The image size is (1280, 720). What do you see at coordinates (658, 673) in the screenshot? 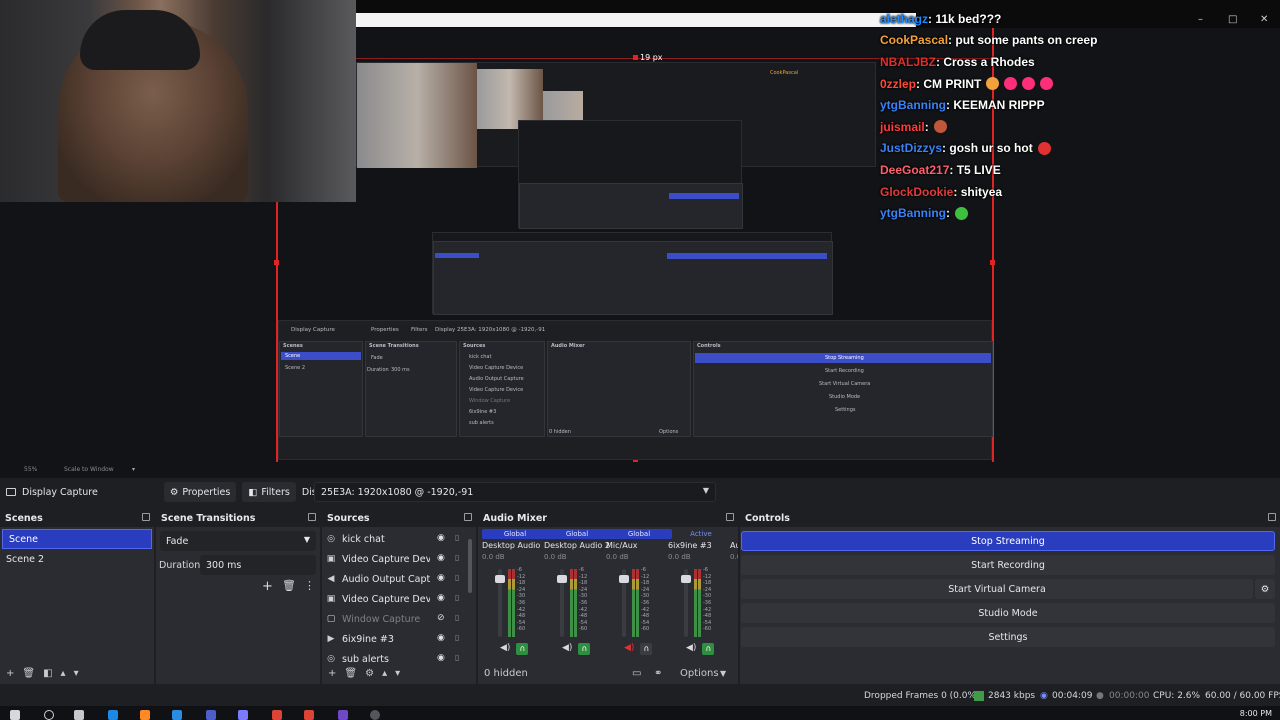
I see `link-icon: ⚭` at bounding box center [658, 673].